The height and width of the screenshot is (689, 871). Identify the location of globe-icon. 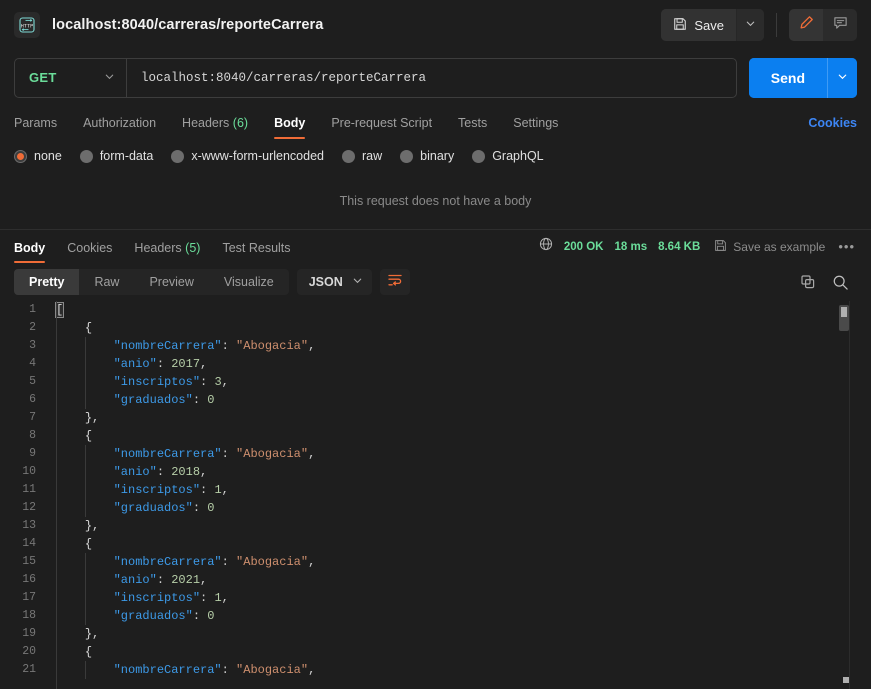
(546, 246).